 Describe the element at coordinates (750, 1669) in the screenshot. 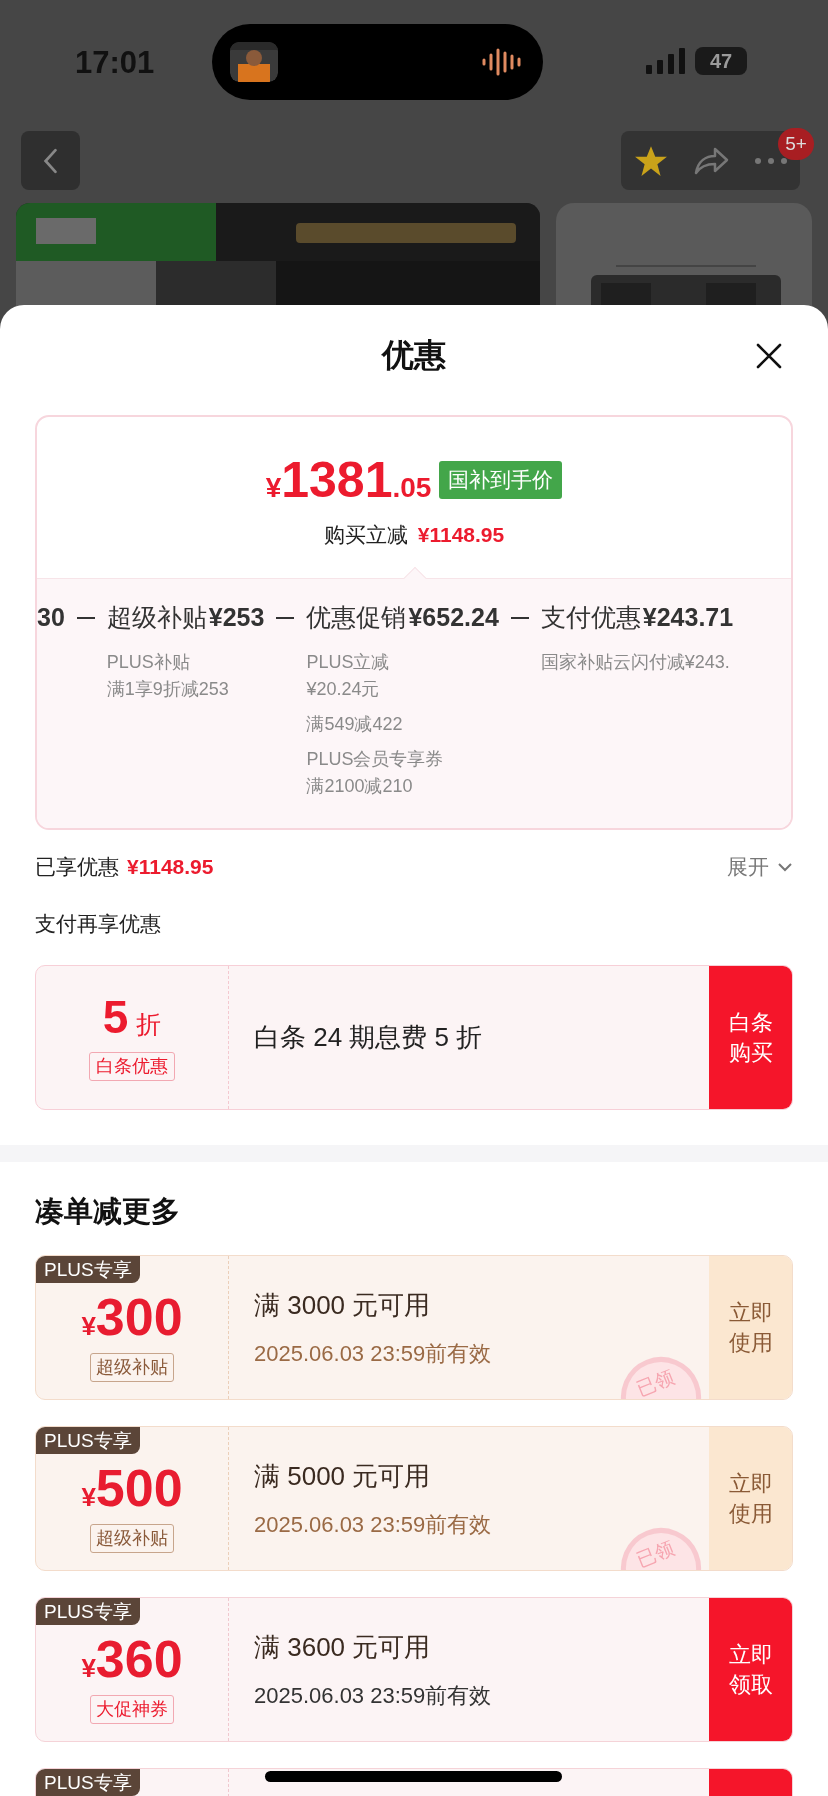

I see `coupon-action-button: 立即领取` at that location.